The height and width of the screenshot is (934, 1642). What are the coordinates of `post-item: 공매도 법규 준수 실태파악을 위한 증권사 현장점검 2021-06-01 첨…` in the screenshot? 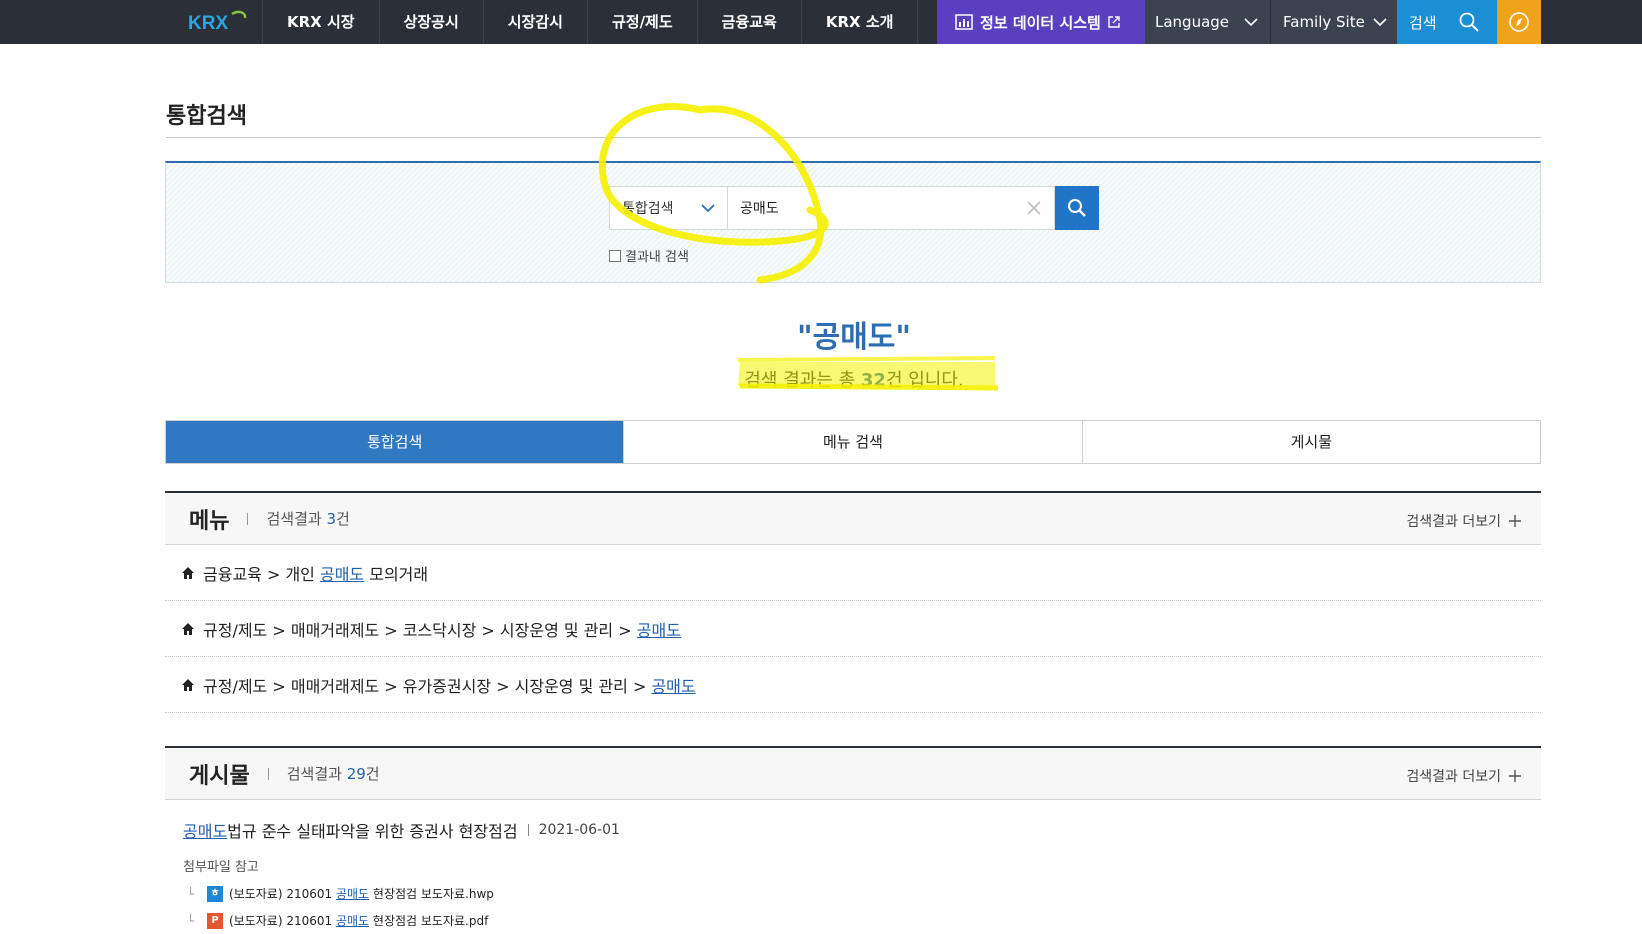 It's located at (853, 873).